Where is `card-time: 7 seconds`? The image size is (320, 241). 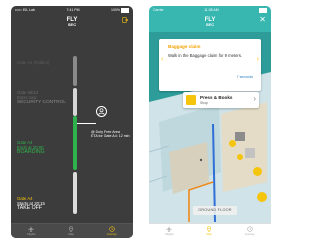 card-time: 7 seconds is located at coordinates (244, 77).